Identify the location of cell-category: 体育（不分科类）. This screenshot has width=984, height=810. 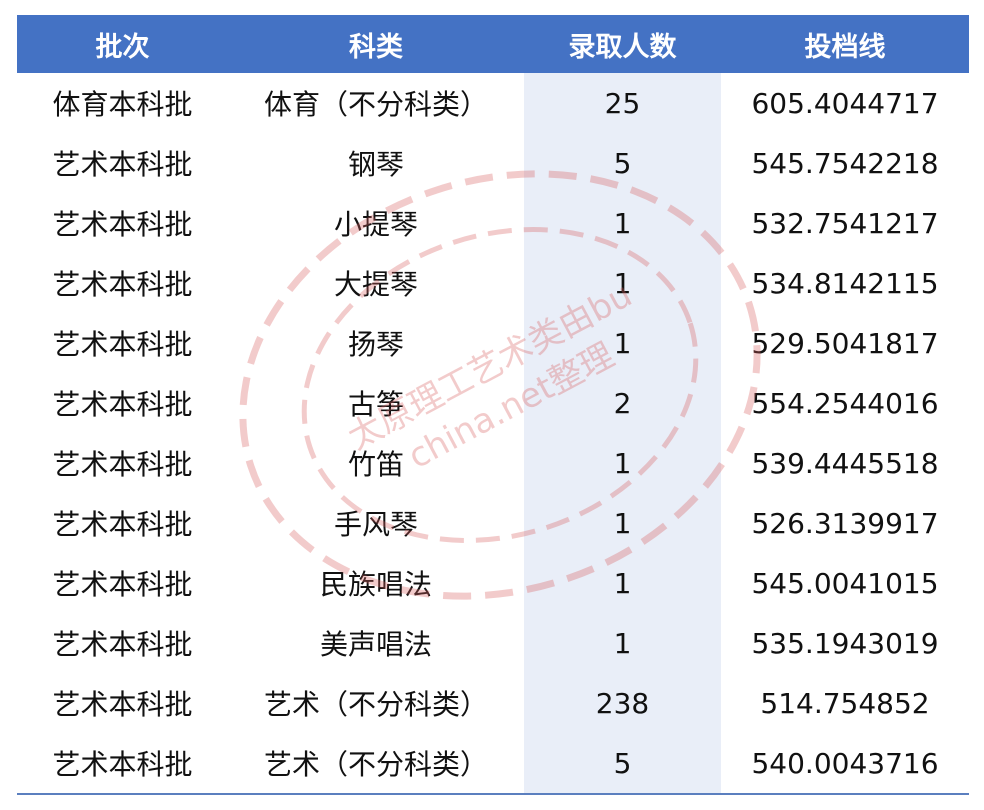
(375, 104).